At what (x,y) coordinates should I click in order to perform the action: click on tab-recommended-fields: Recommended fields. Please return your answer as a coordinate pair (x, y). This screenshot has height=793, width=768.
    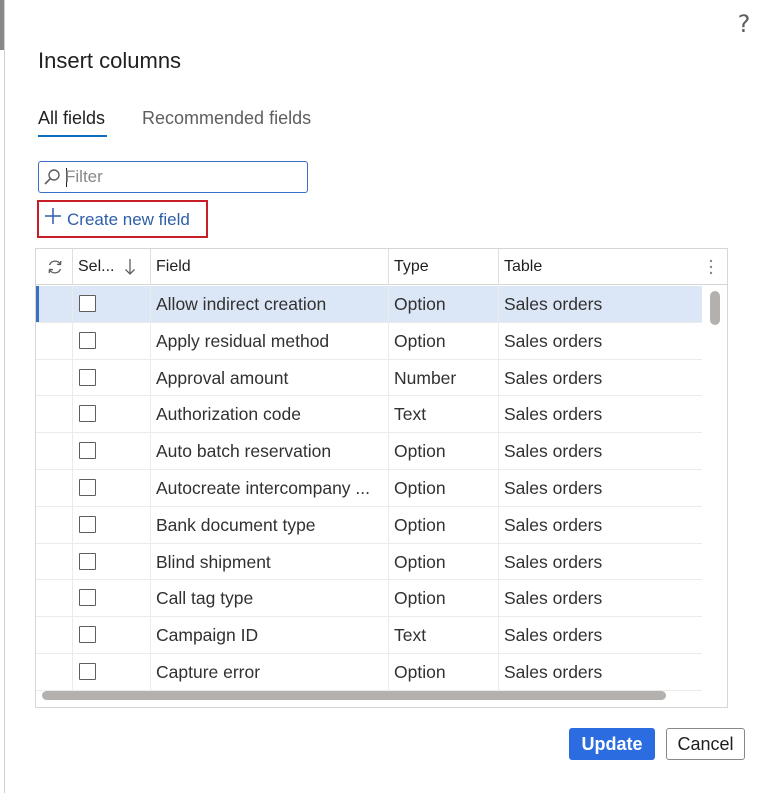
    Looking at the image, I should click on (226, 118).